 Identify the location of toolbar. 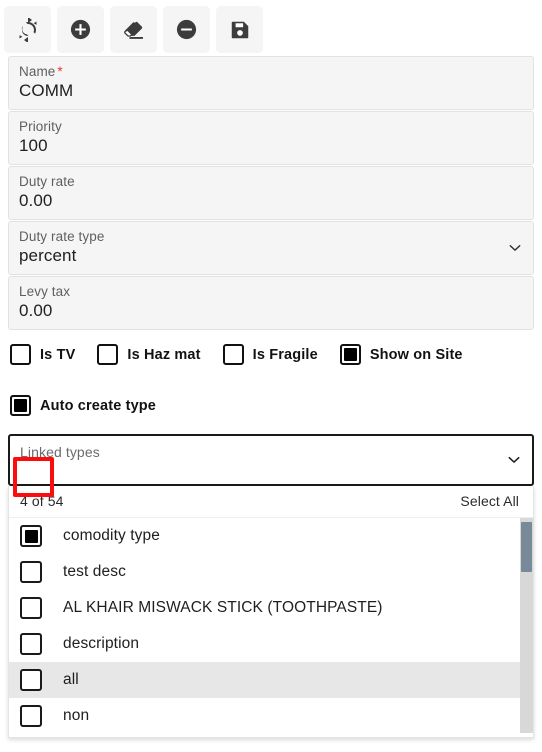
(271, 28).